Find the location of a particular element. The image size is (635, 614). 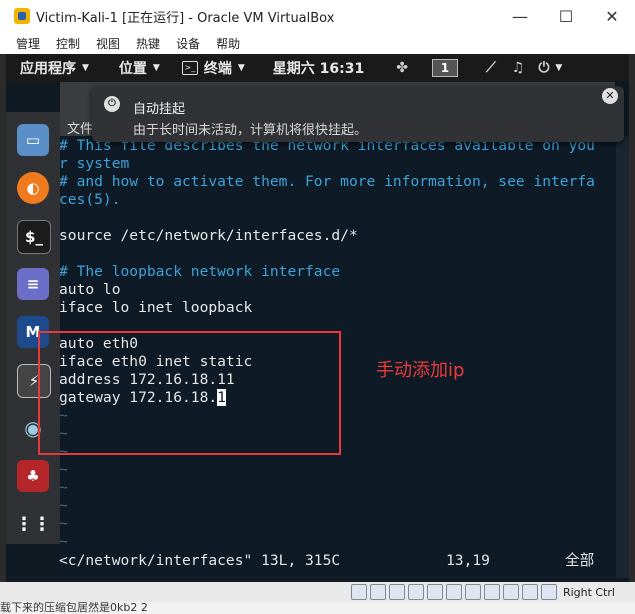

virtualbox-icon is located at coordinates (22, 16).